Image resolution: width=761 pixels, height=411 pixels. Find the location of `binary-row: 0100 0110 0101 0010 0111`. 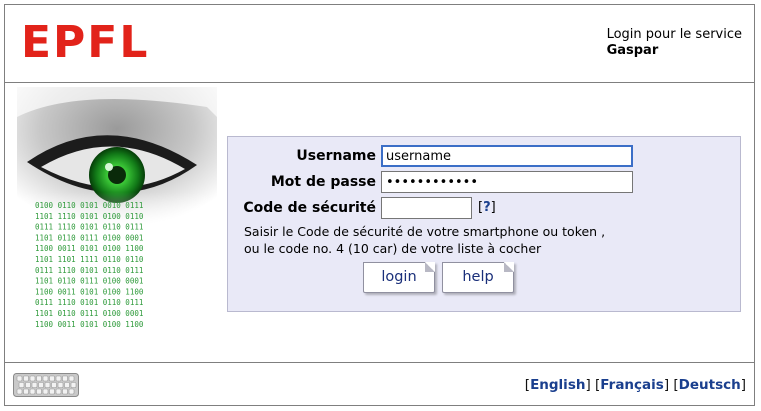

binary-row: 0100 0110 0101 0010 0111 is located at coordinates (89, 205).